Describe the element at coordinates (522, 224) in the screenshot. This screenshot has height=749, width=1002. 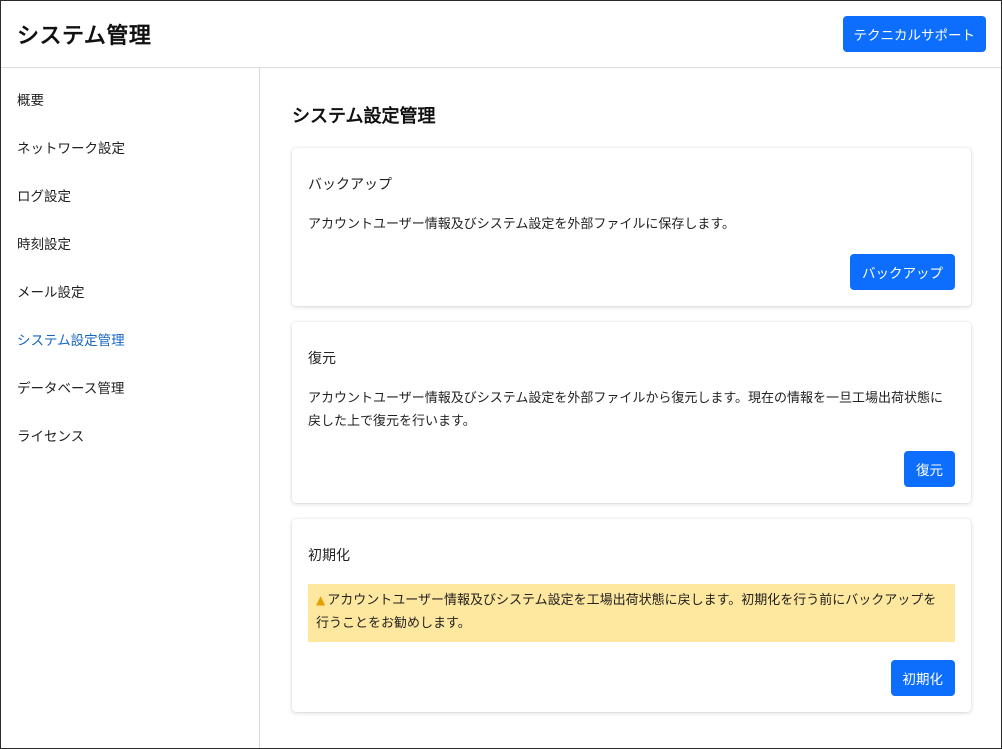
I see `backup-card-description: アカウントユーザー情報及びシステム設定を外部ファイルに保存します。` at that location.